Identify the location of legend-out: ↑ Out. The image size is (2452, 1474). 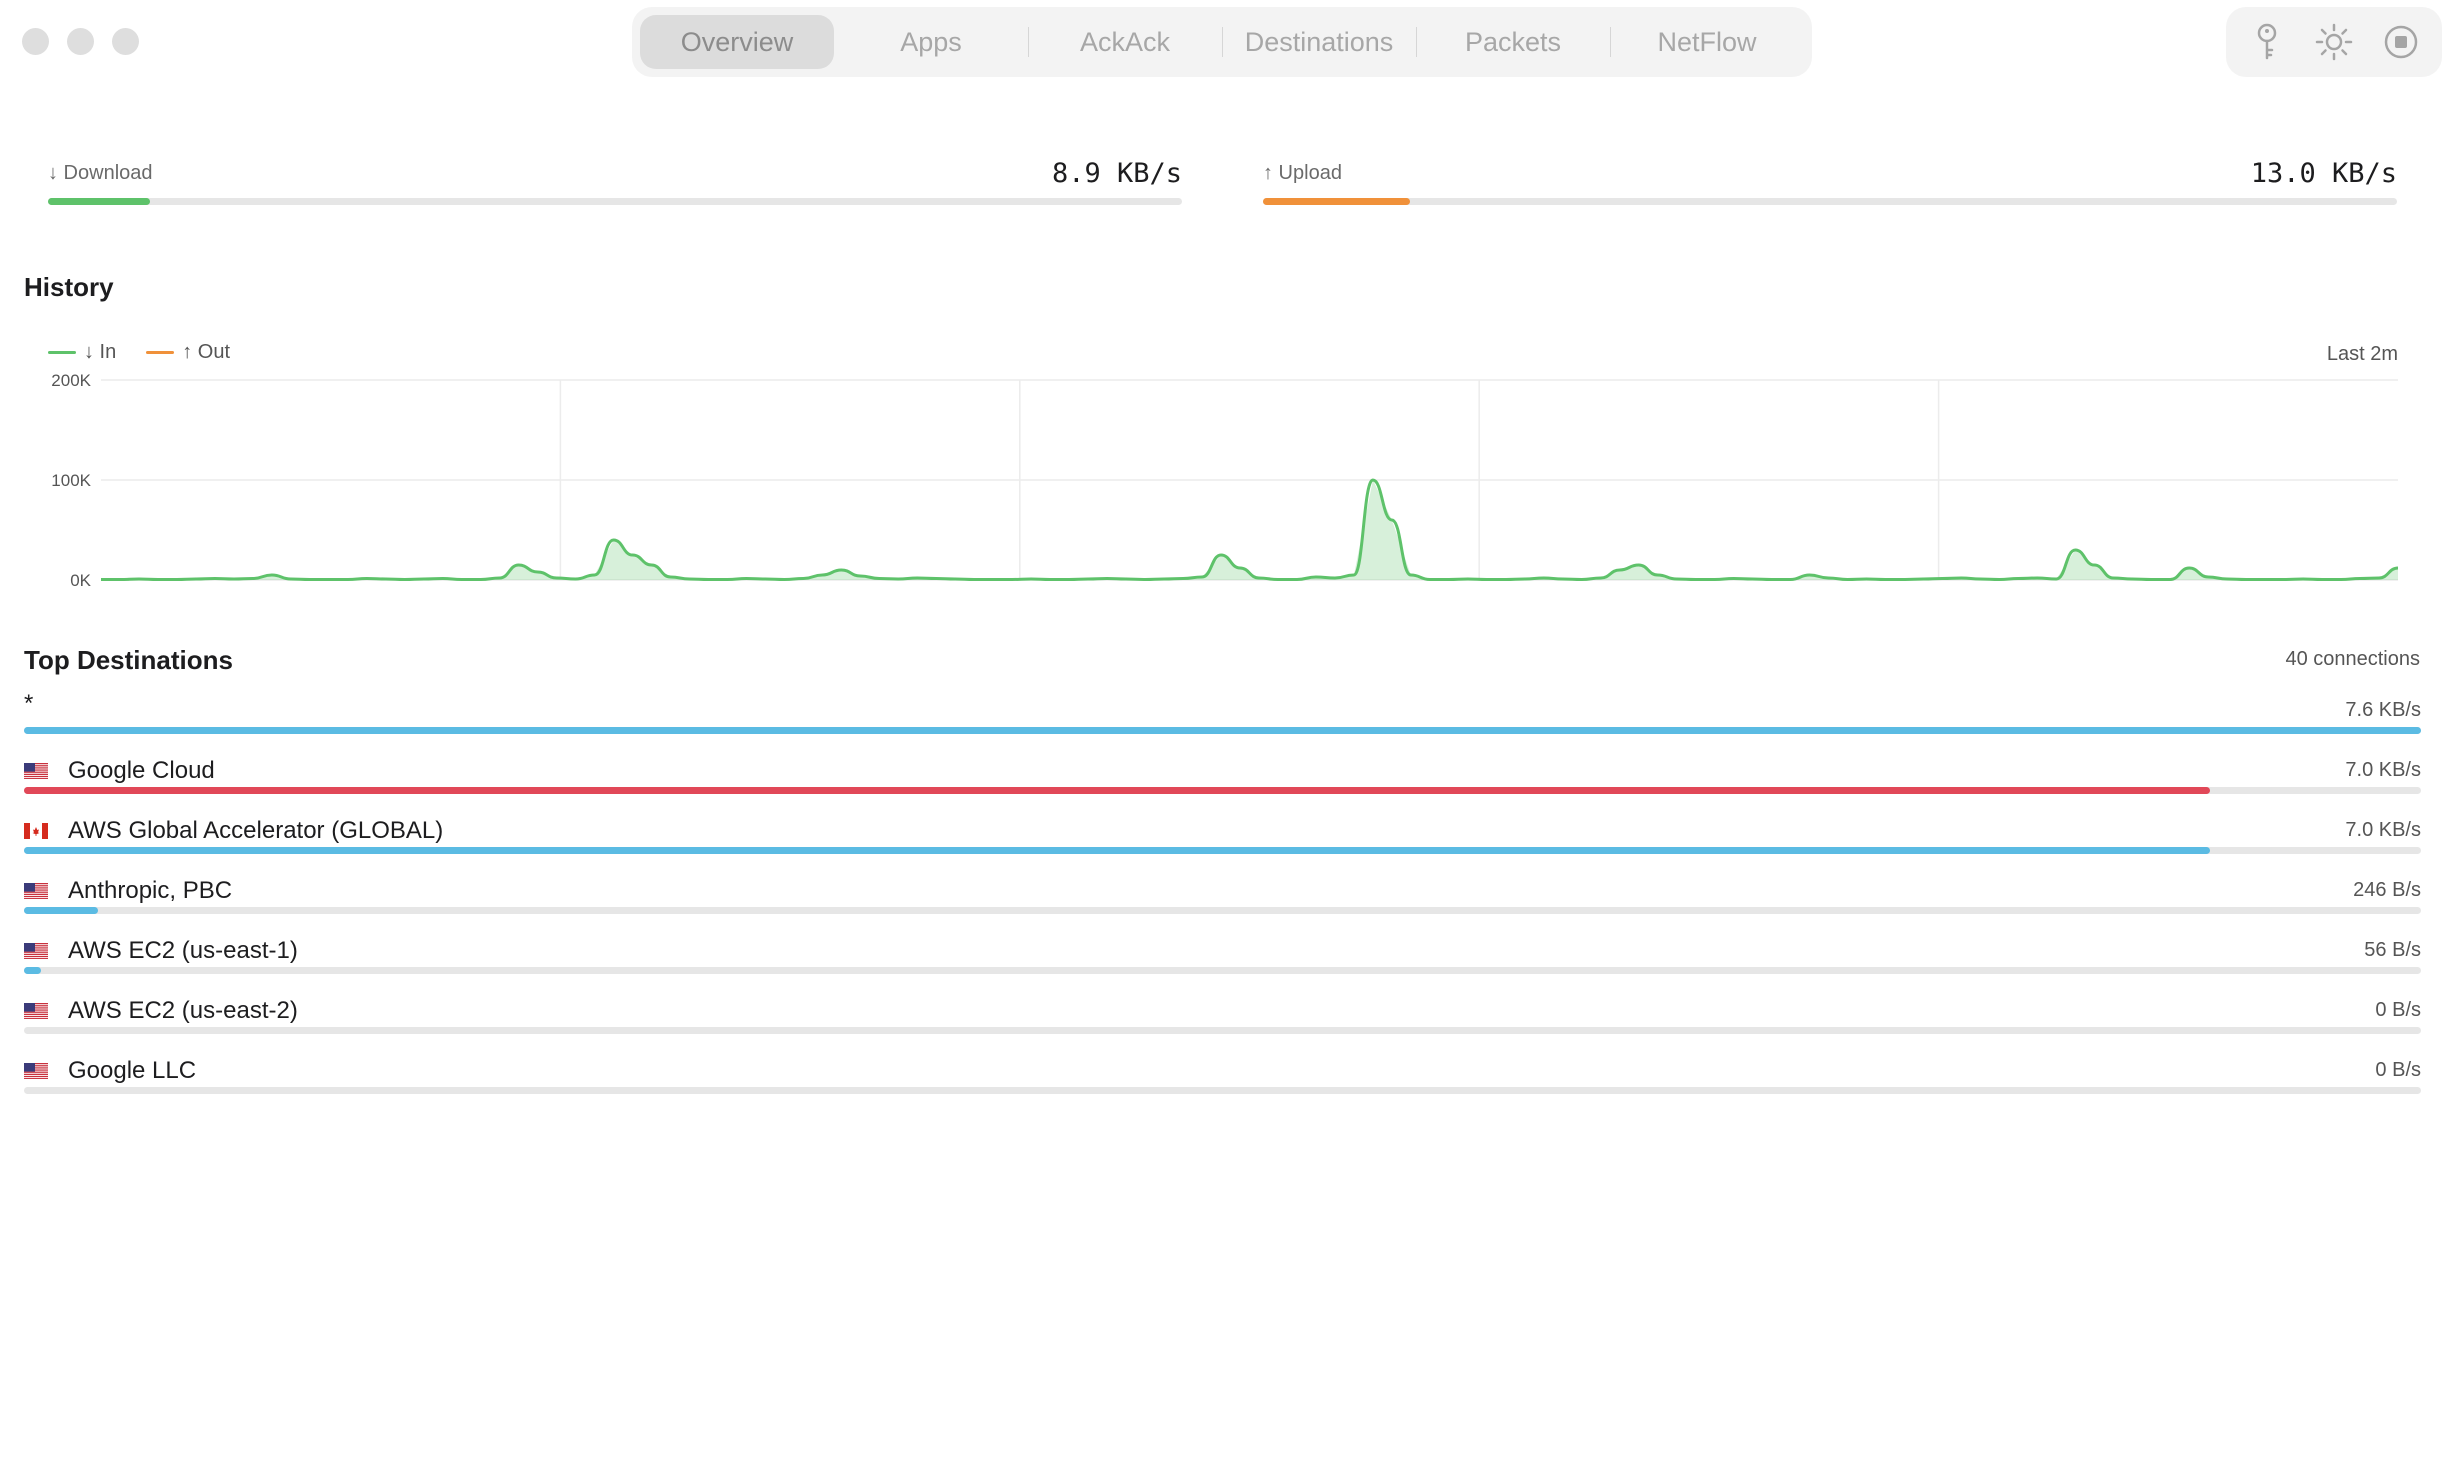
(188, 352).